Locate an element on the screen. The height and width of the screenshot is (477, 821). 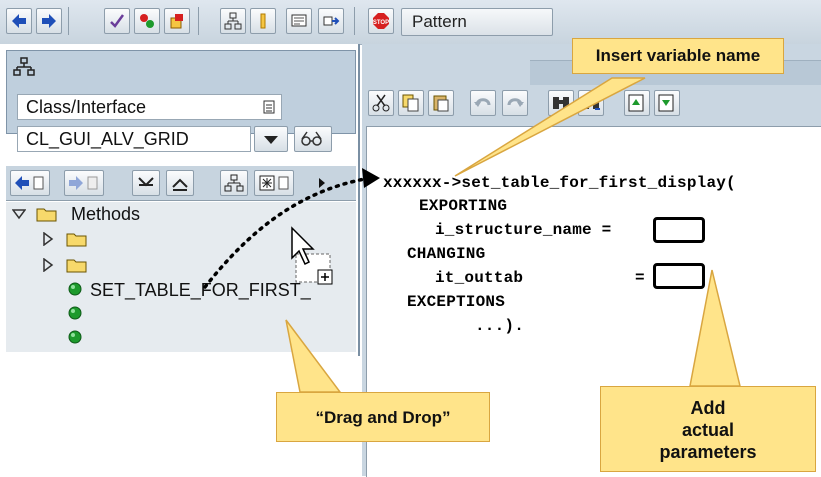
insert-variable-pointer is located at coordinates (550, 127).